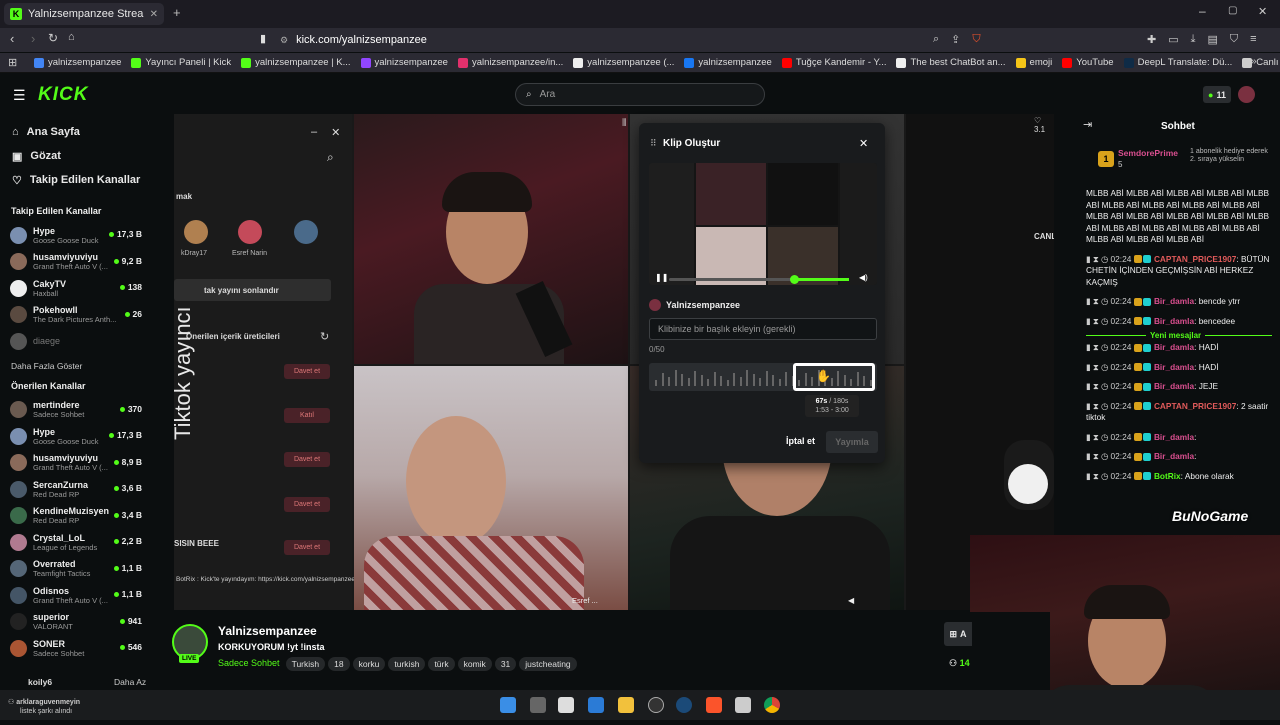  Describe the element at coordinates (252, 290) in the screenshot. I see `end-live-button: tak yayını sonlandır` at that location.